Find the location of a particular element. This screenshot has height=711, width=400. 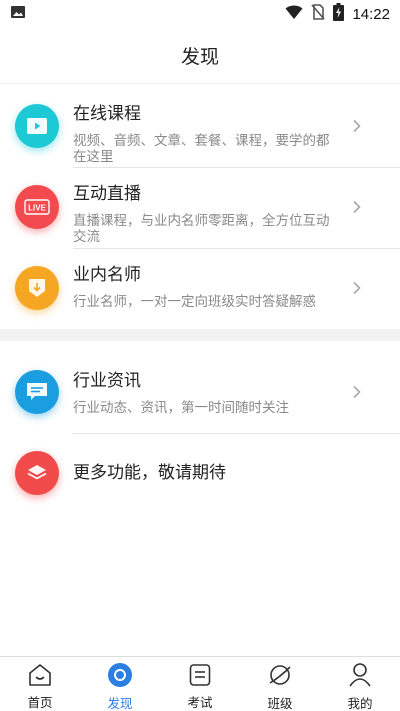

nav-discover: 发现 is located at coordinates (120, 684).